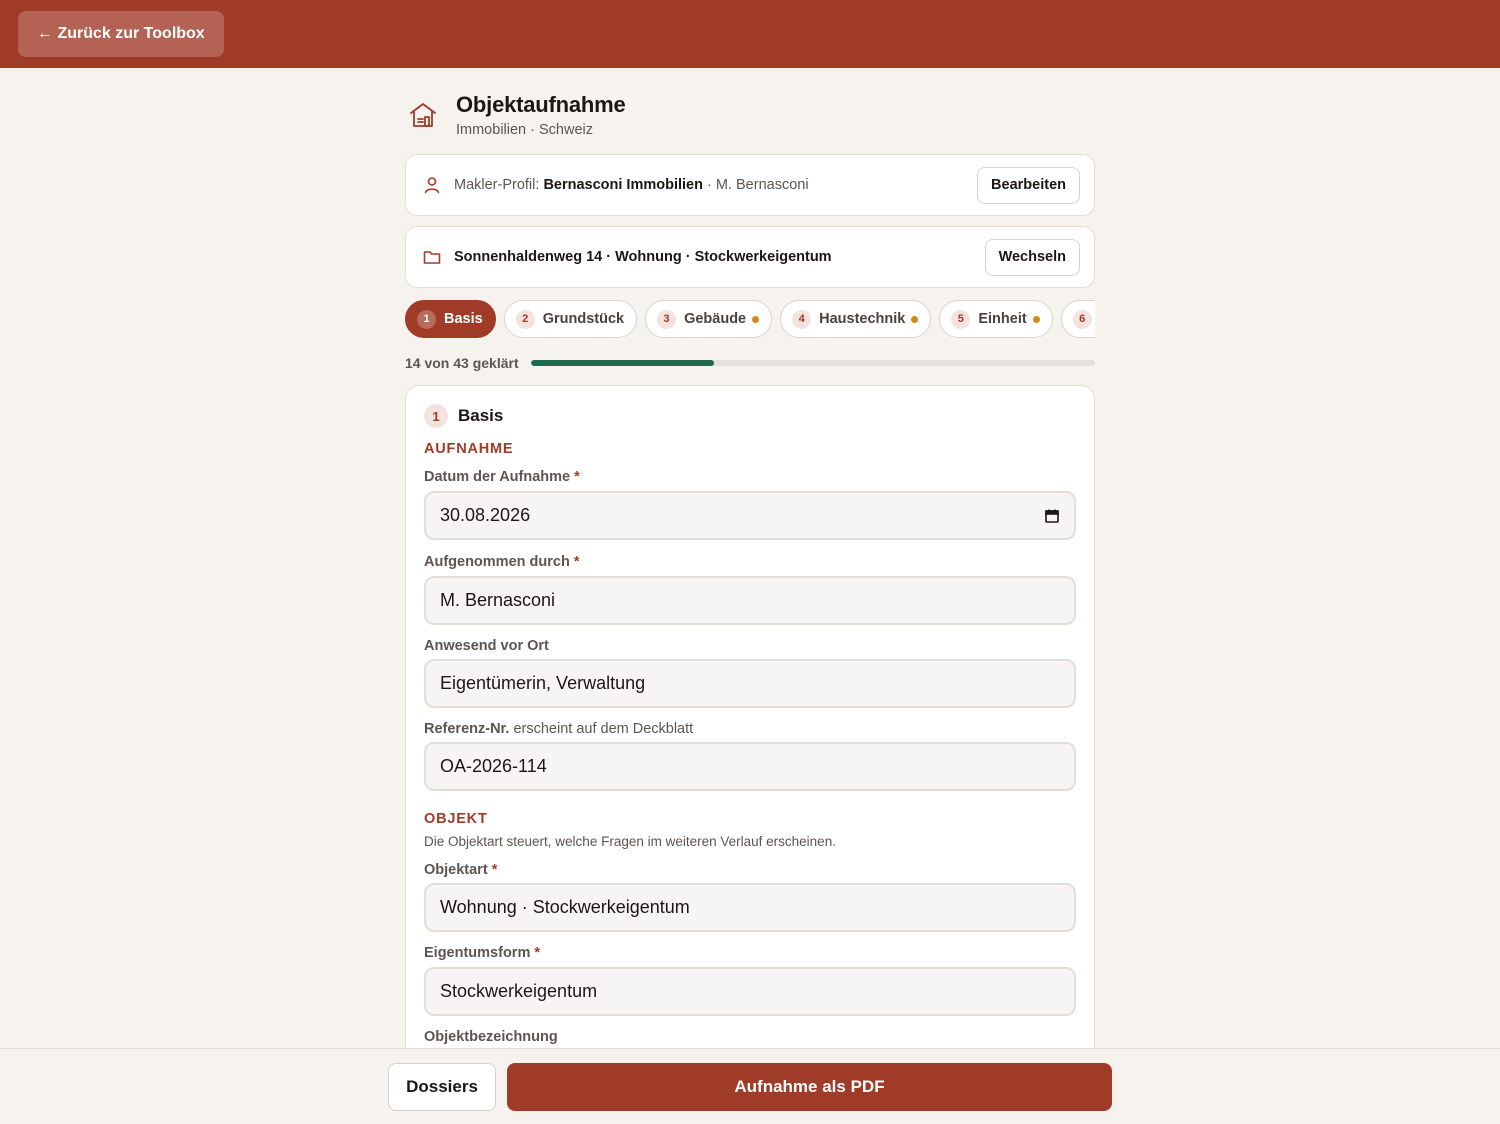 Image resolution: width=1500 pixels, height=1124 pixels. Describe the element at coordinates (750, 515) in the screenshot. I see `date-field: 30.08.2026` at that location.